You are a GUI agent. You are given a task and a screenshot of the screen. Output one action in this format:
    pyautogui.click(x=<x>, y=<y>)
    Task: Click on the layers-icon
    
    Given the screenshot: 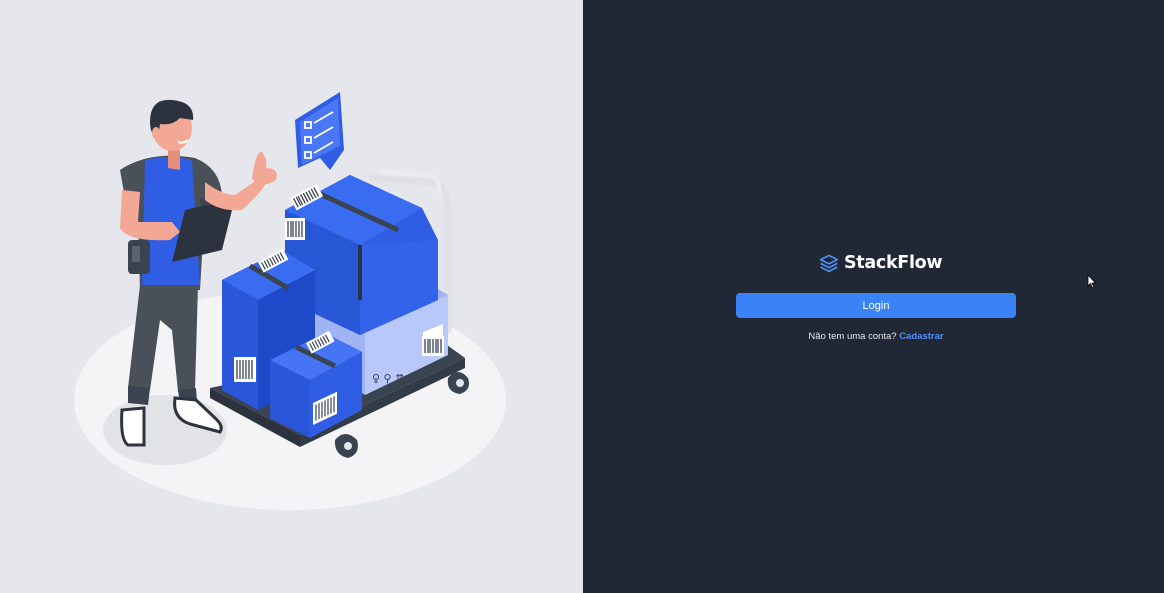 What is the action you would take?
    pyautogui.click(x=829, y=263)
    